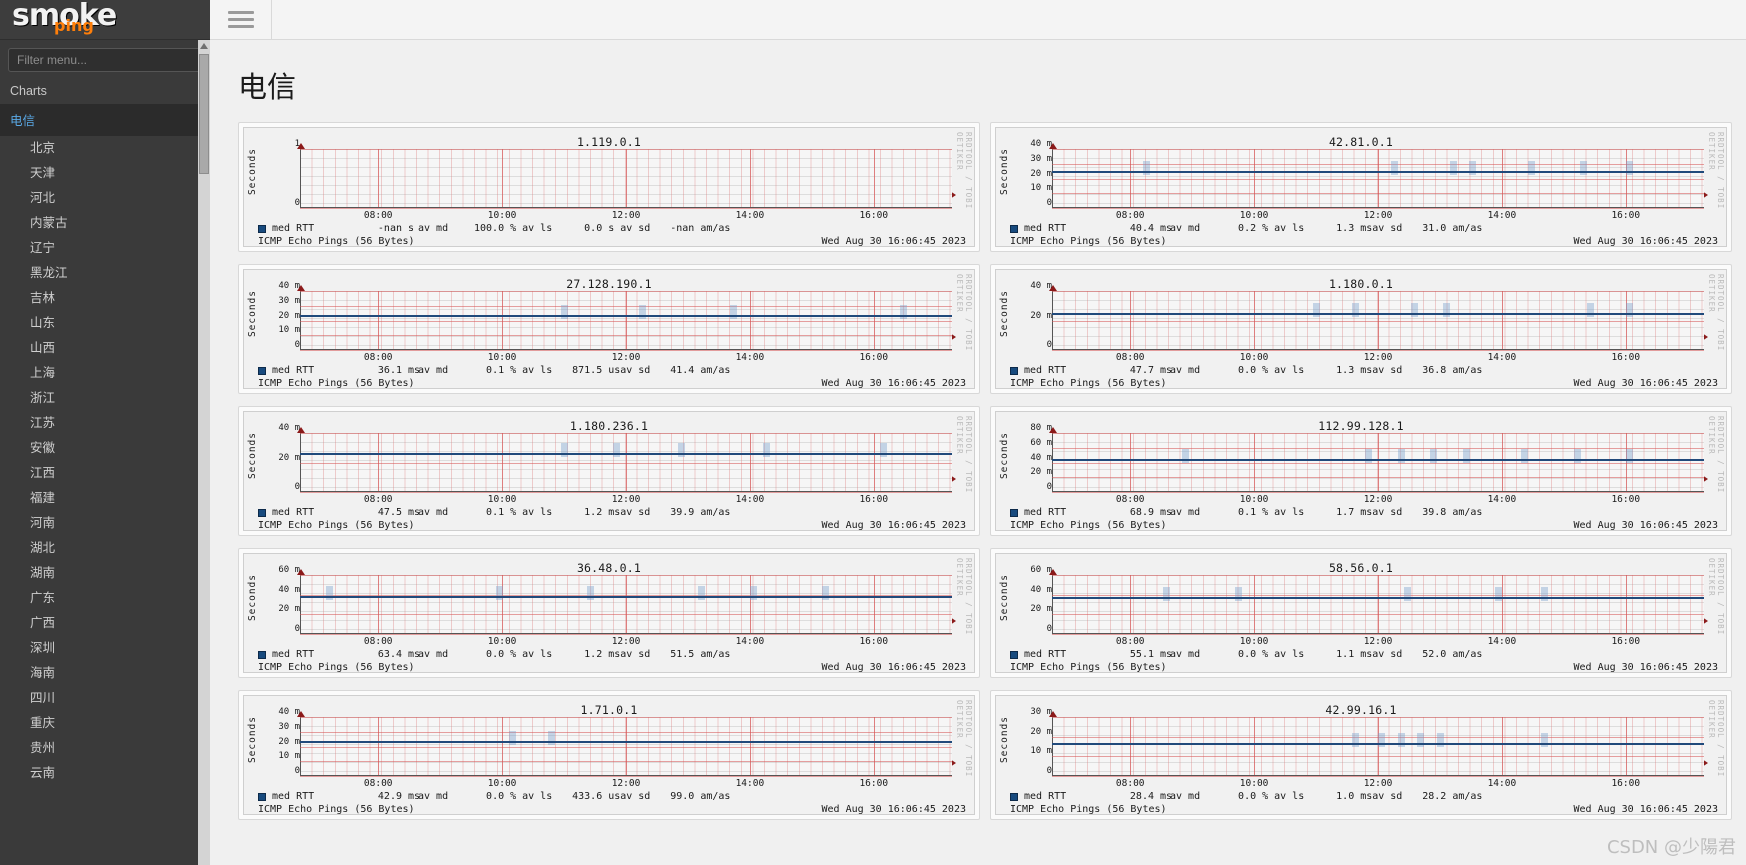 Image resolution: width=1746 pixels, height=865 pixels. I want to click on sidebar-item-5: 黑龙江, so click(105, 273).